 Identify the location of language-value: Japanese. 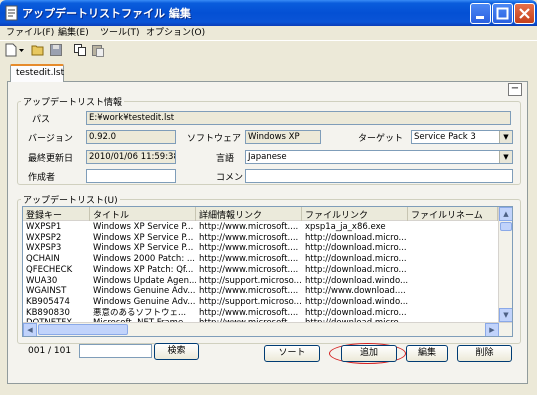
(267, 157).